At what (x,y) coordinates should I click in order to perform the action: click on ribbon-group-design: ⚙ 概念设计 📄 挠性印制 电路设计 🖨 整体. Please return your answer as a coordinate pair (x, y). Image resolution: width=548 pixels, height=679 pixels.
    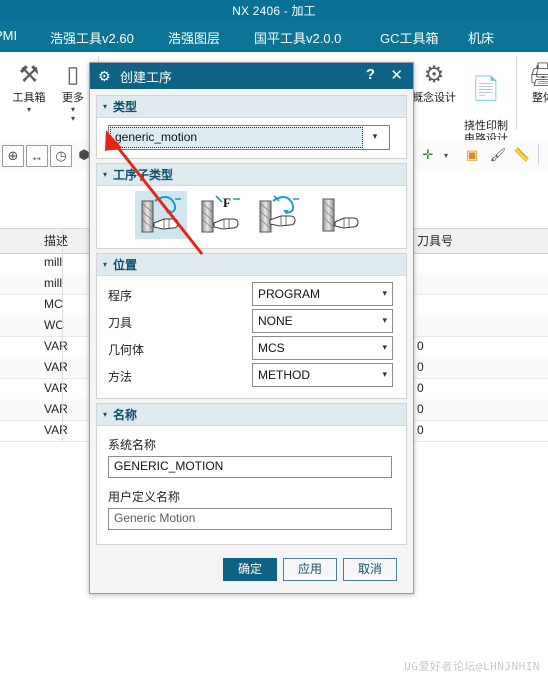
    Looking at the image, I should click on (474, 98).